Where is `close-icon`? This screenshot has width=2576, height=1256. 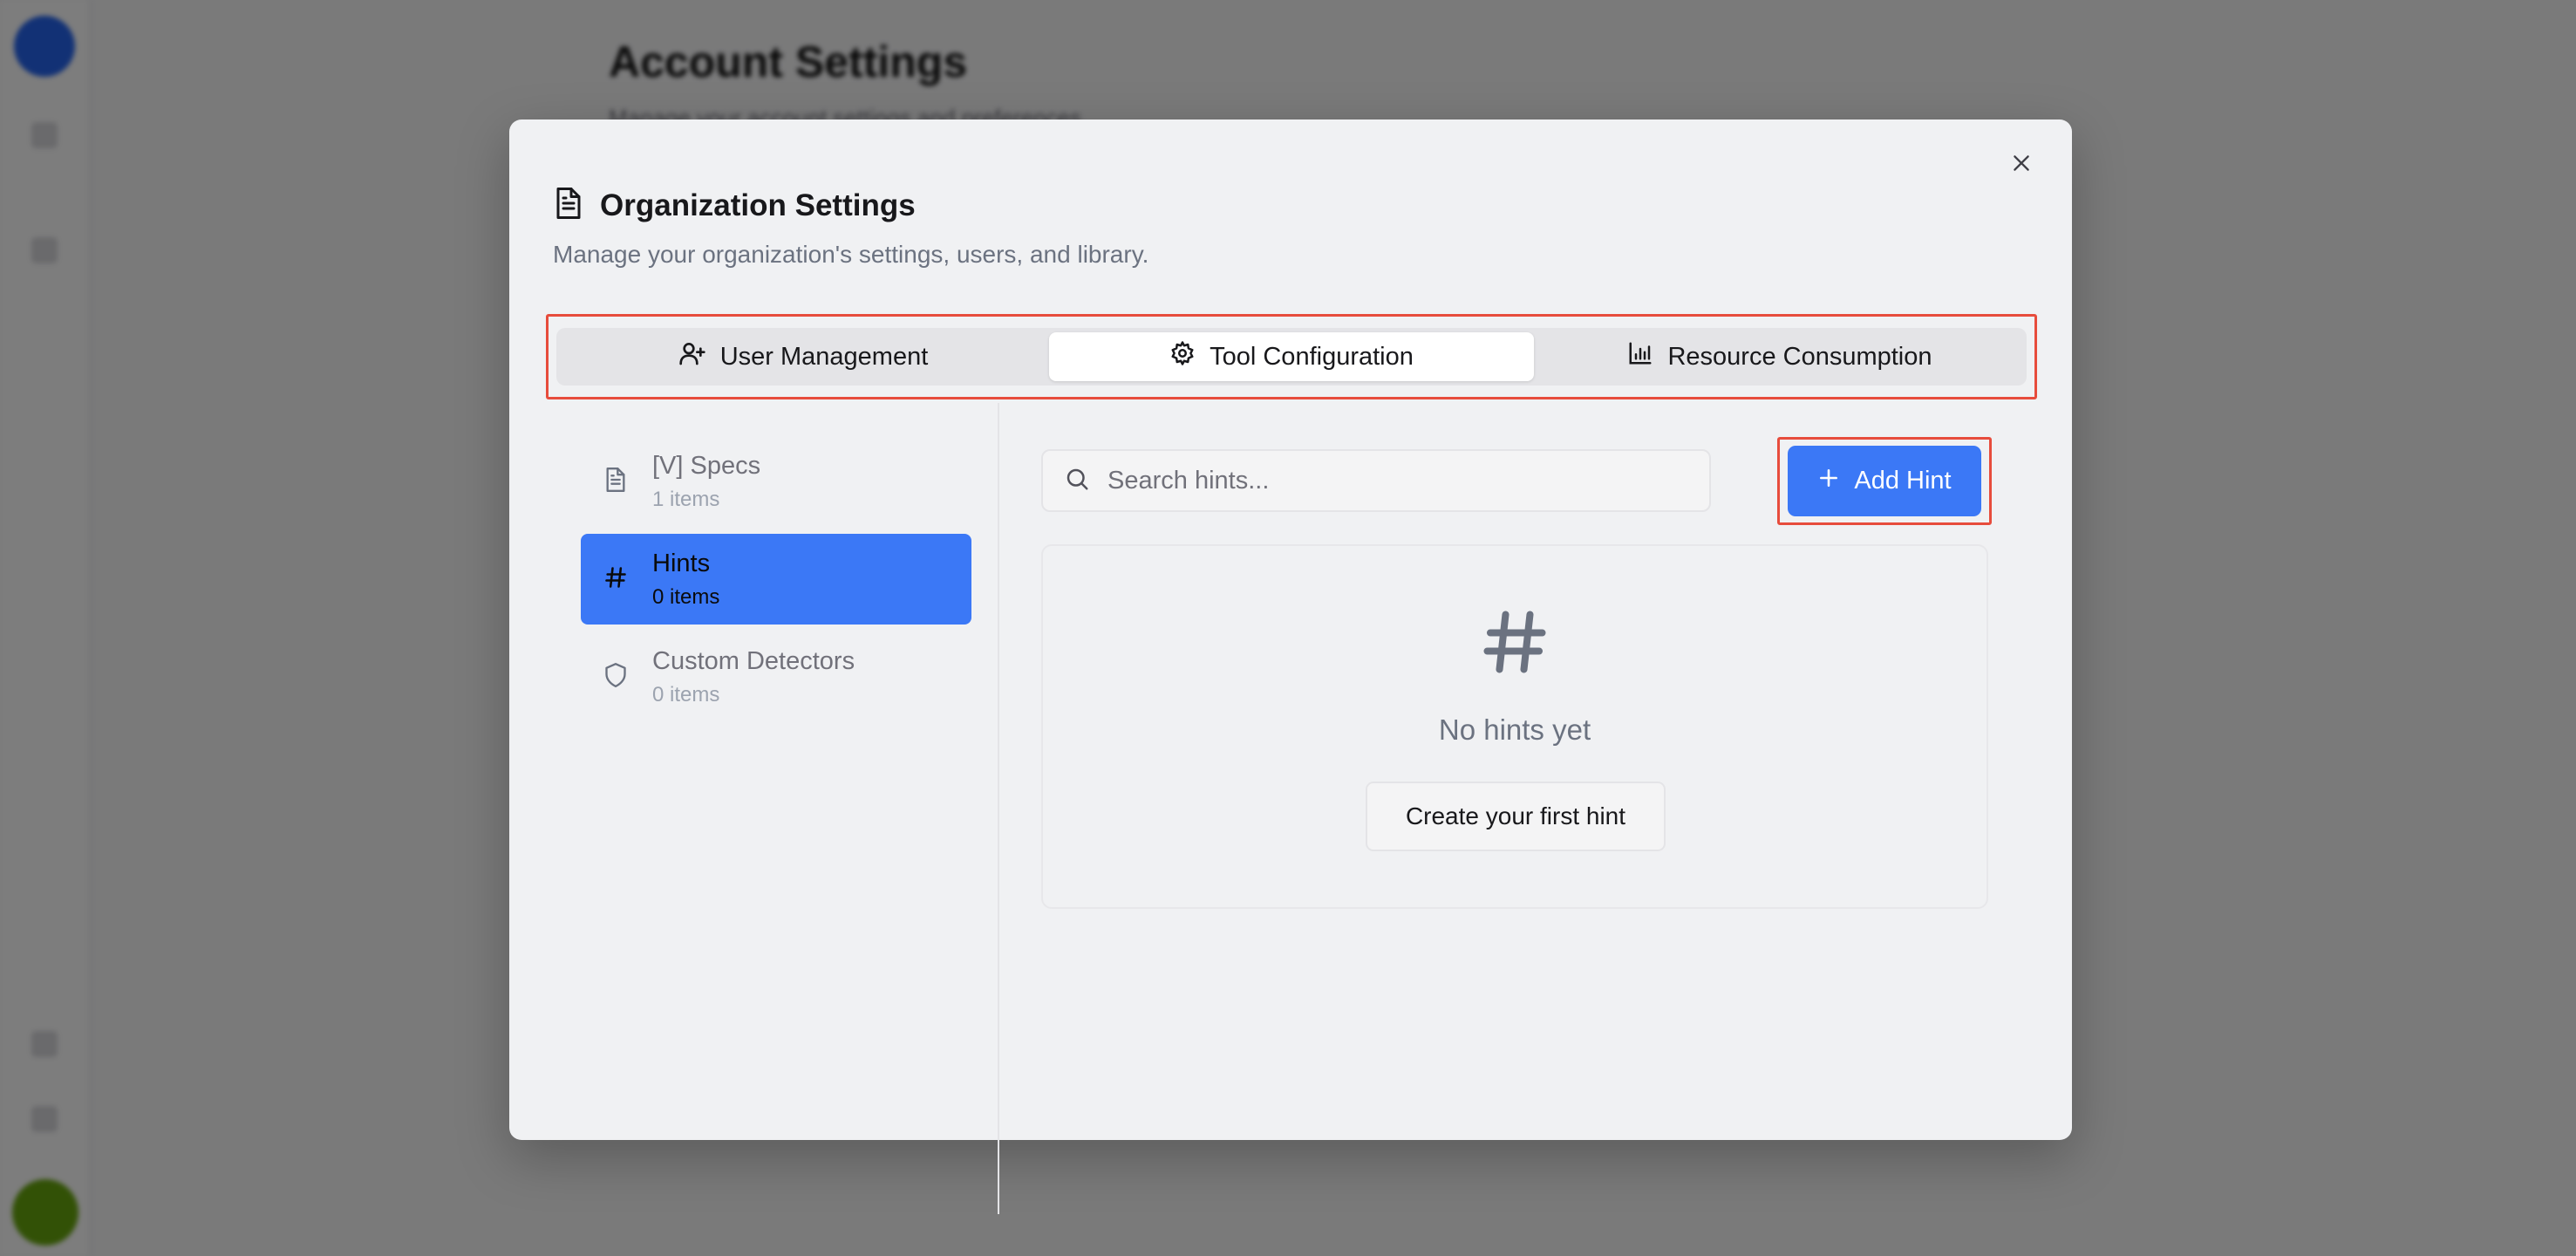
close-icon is located at coordinates (2022, 165).